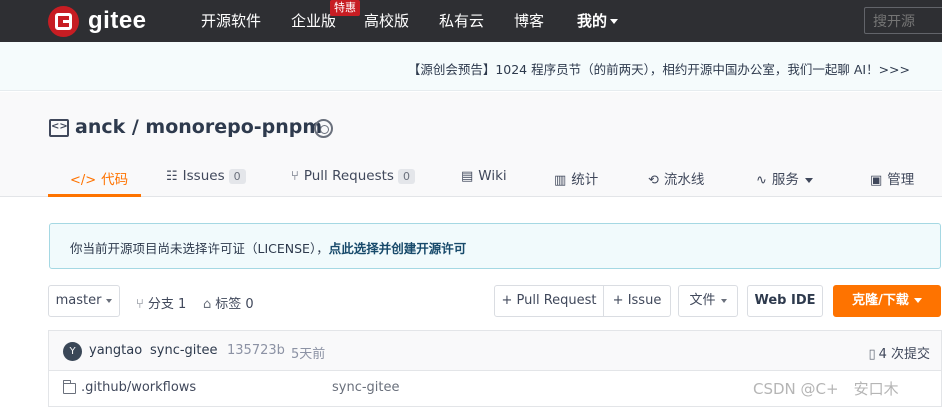 The image size is (942, 407). Describe the element at coordinates (876, 180) in the screenshot. I see `settings-icon: ▣` at that location.